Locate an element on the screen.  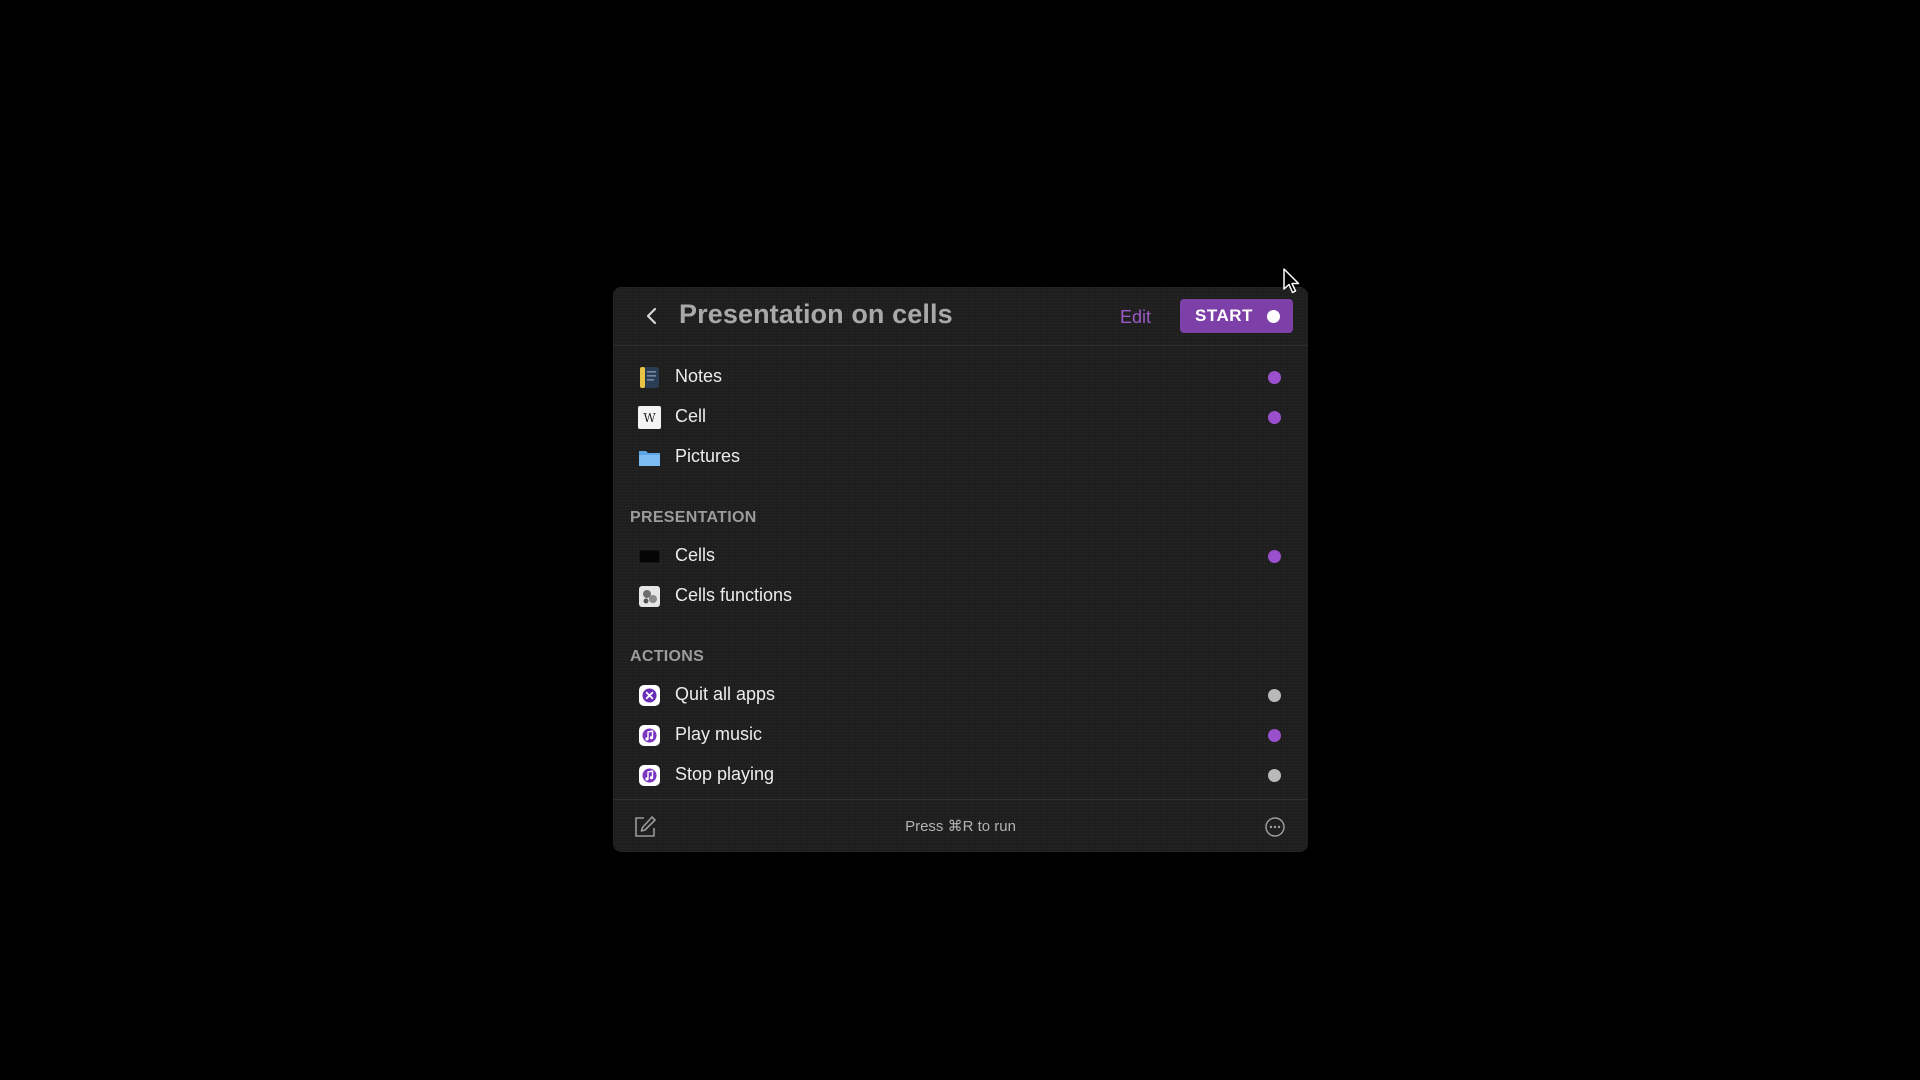
list-item-stop-playing: Stop playing is located at coordinates (960, 775).